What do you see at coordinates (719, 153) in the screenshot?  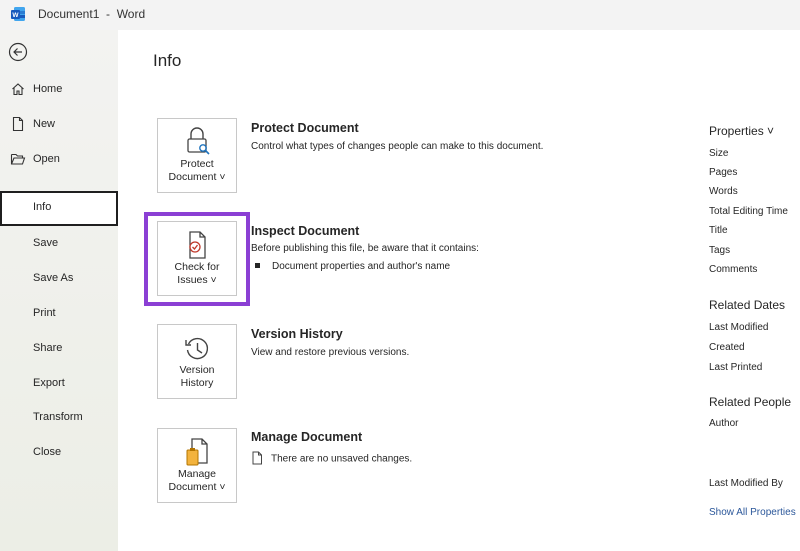 I see `property-size: Size` at bounding box center [719, 153].